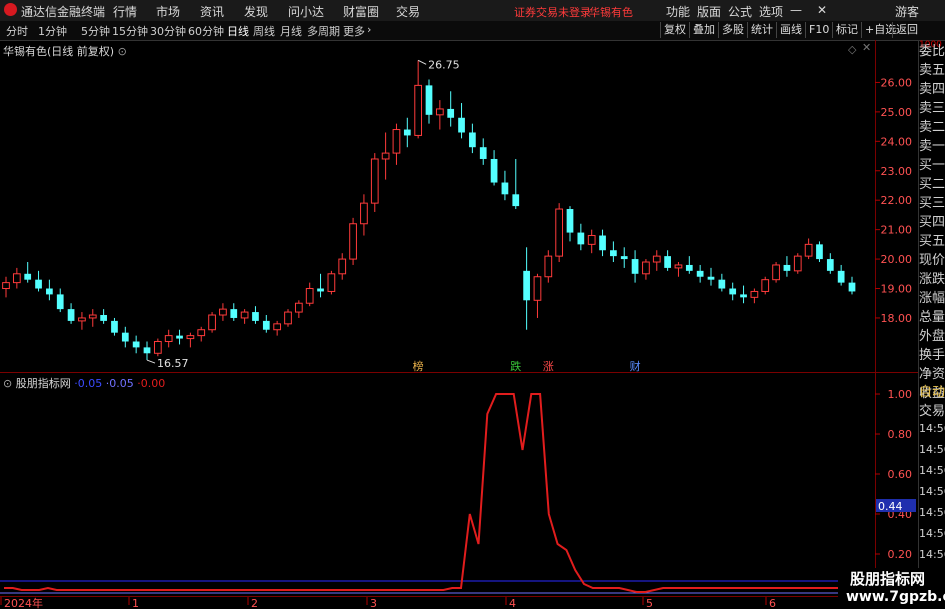  I want to click on event-marker: 涨, so click(548, 366).